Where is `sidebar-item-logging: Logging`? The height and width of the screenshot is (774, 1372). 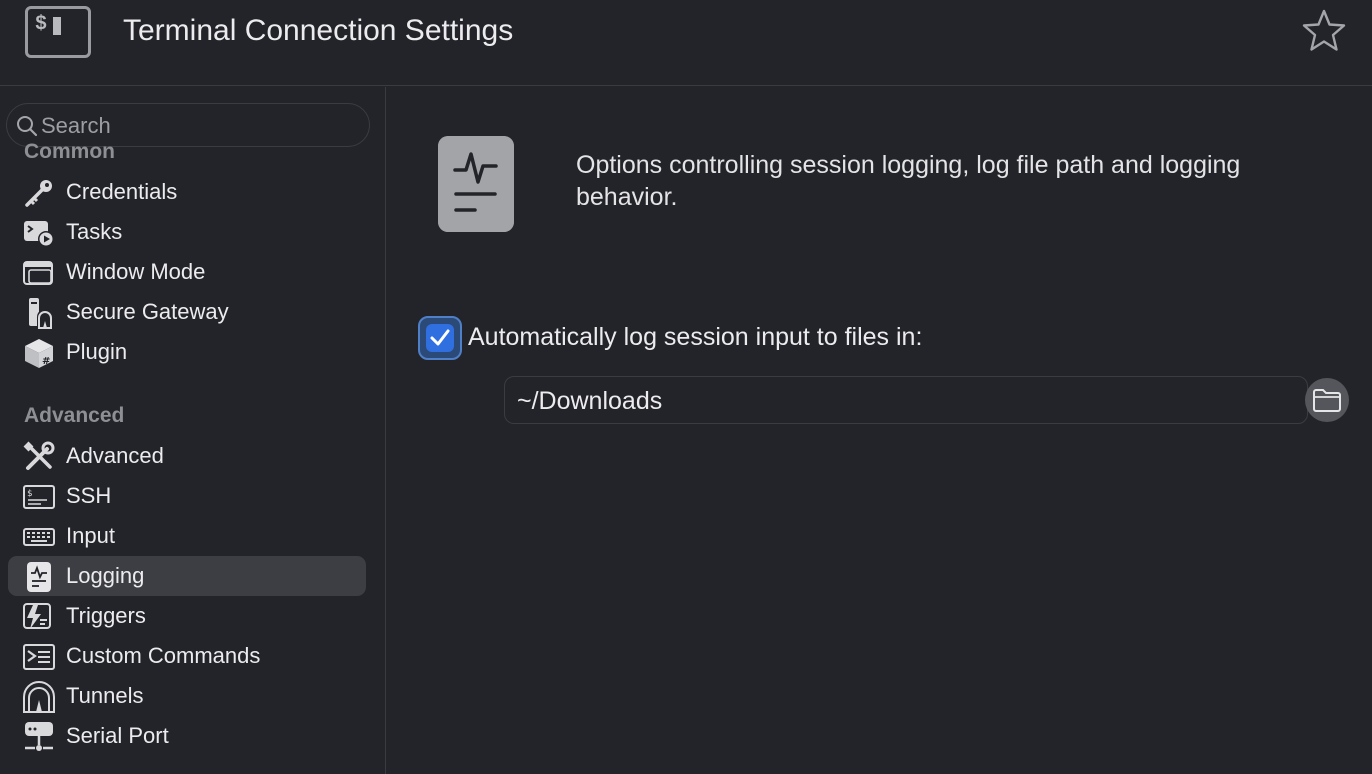
sidebar-item-logging: Logging is located at coordinates (187, 576).